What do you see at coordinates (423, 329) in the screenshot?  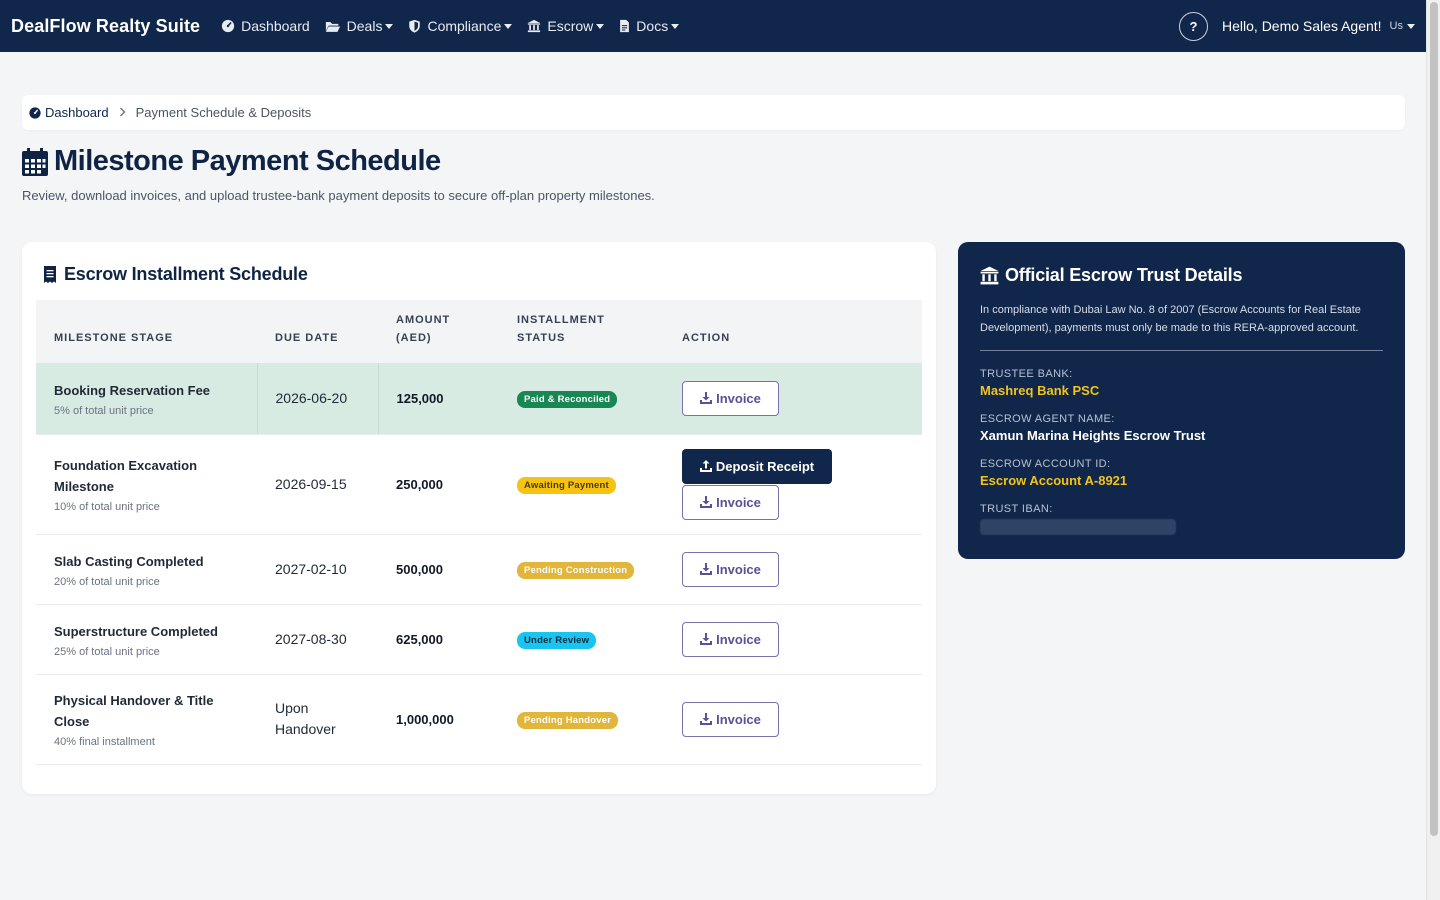 I see `col-header-amount: Amount (AED)` at bounding box center [423, 329].